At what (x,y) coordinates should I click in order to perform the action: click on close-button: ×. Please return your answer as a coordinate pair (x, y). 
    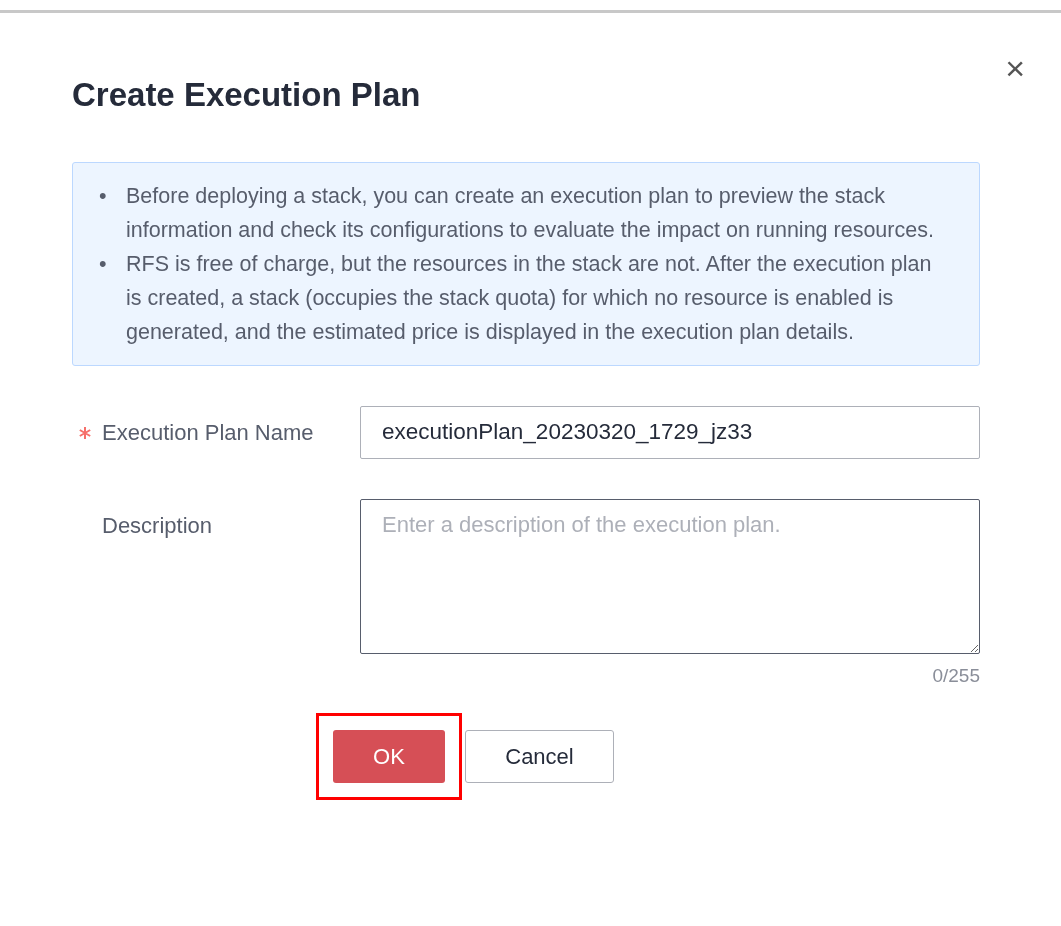
    Looking at the image, I should click on (1015, 68).